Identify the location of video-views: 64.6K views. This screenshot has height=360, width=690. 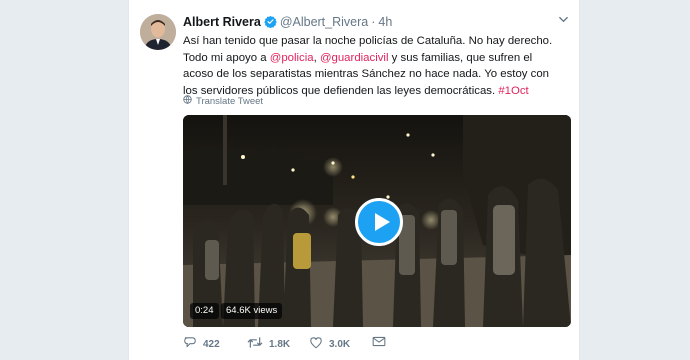
(252, 311).